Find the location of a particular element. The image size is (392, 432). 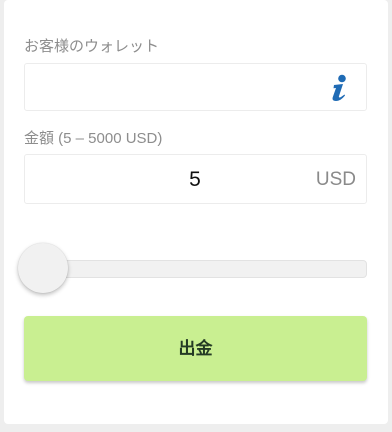

amount-input: 5 USD is located at coordinates (195, 179).